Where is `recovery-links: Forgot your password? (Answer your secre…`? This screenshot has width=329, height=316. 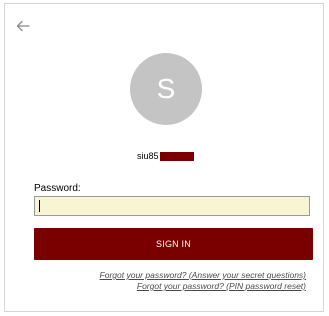 recovery-links: Forgot your password? (Answer your secre… is located at coordinates (203, 281).